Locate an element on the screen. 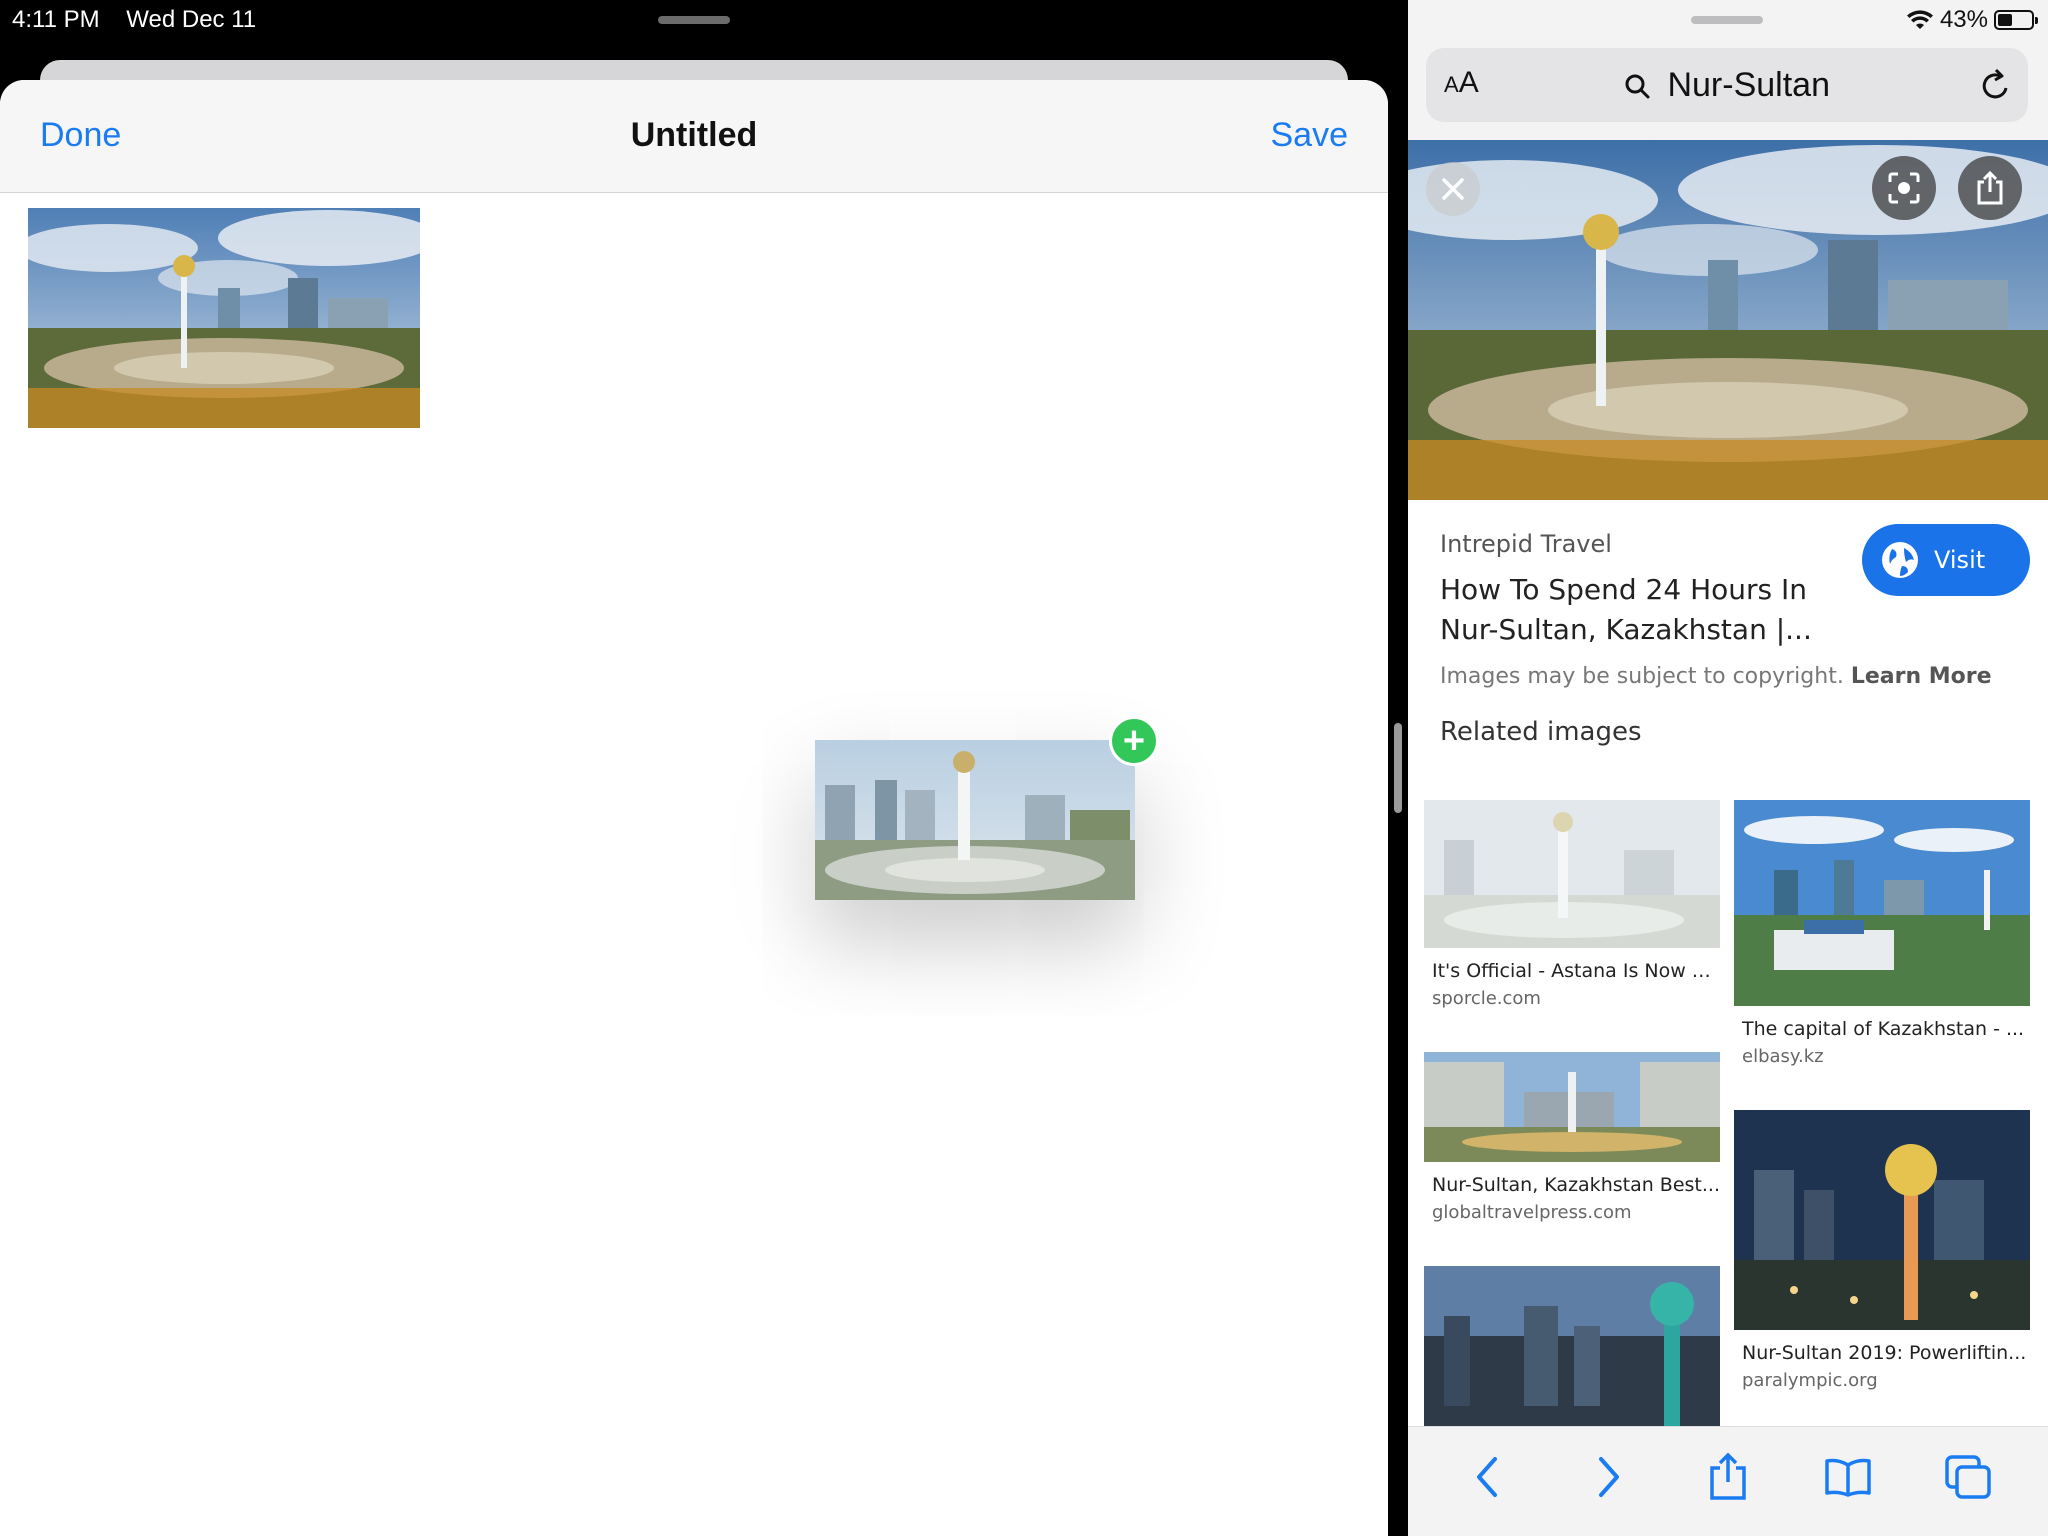 This screenshot has width=2048, height=1536. battery-level is located at coordinates (2005, 20).